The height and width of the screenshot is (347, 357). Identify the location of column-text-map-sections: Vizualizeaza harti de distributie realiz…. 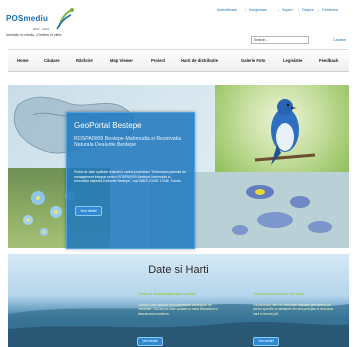
(293, 309).